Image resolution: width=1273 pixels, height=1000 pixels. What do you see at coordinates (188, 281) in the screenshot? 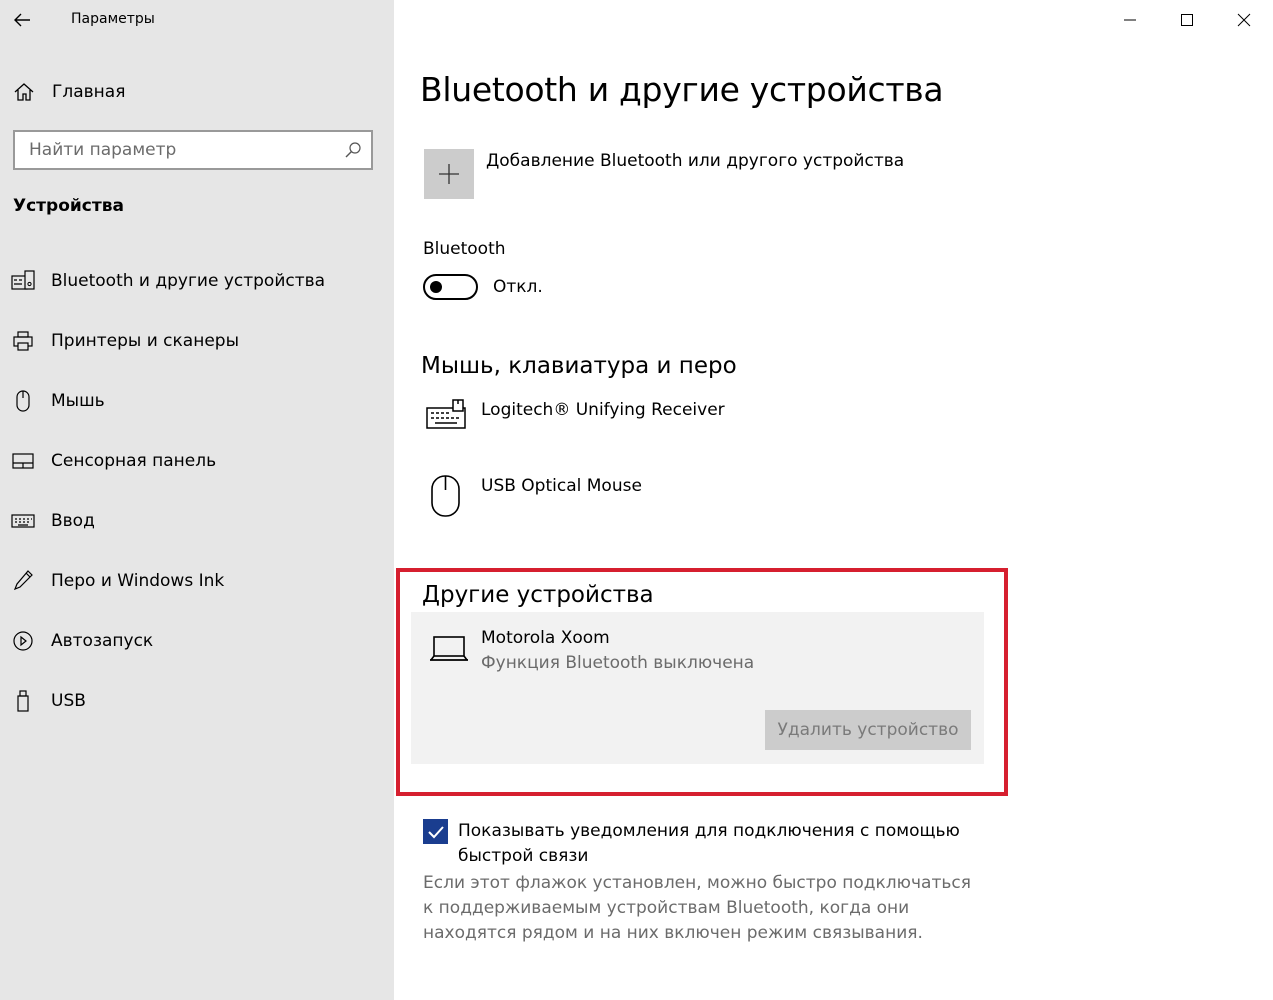
I see `sidebar-item-label: Bluetooth и другие устройства` at bounding box center [188, 281].